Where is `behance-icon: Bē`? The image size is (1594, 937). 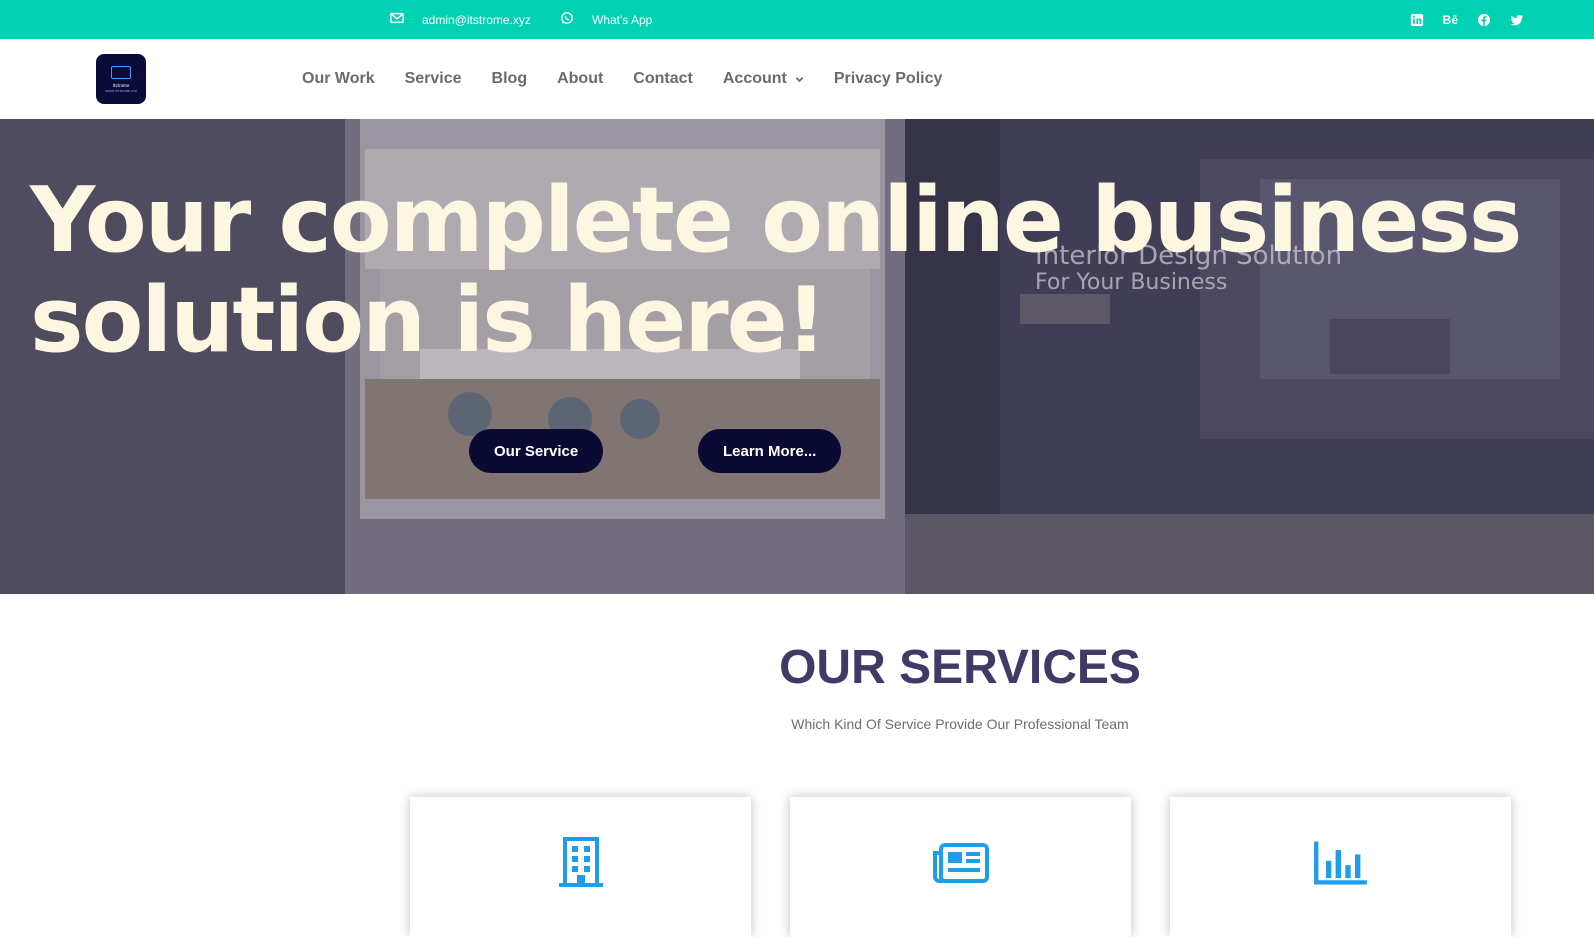
behance-icon: Bē is located at coordinates (1450, 20).